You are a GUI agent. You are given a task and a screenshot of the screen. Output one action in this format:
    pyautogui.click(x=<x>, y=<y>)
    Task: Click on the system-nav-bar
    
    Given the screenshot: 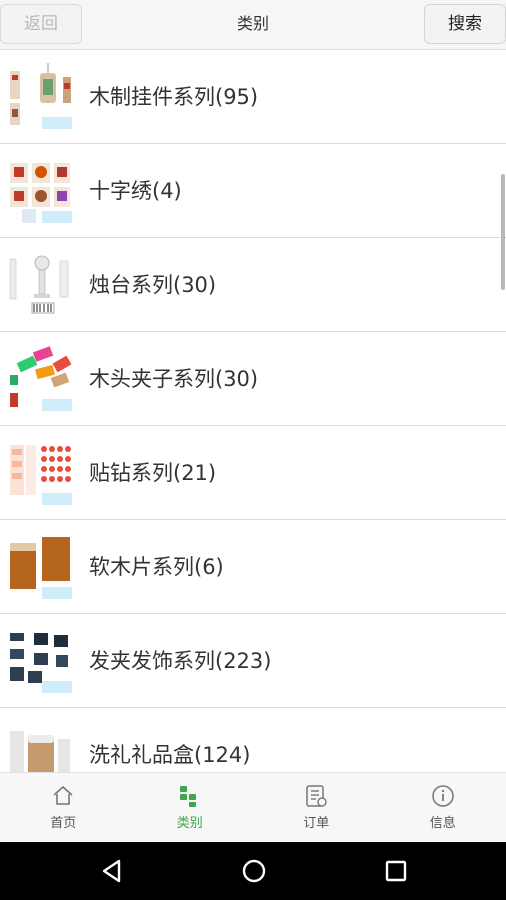 What is the action you would take?
    pyautogui.click(x=253, y=871)
    